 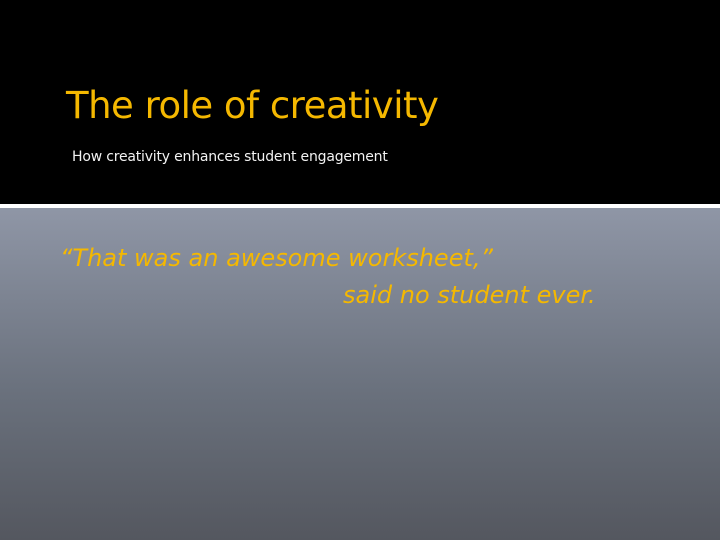 What do you see at coordinates (469, 295) in the screenshot?
I see `quote-line-2: said no student ever.` at bounding box center [469, 295].